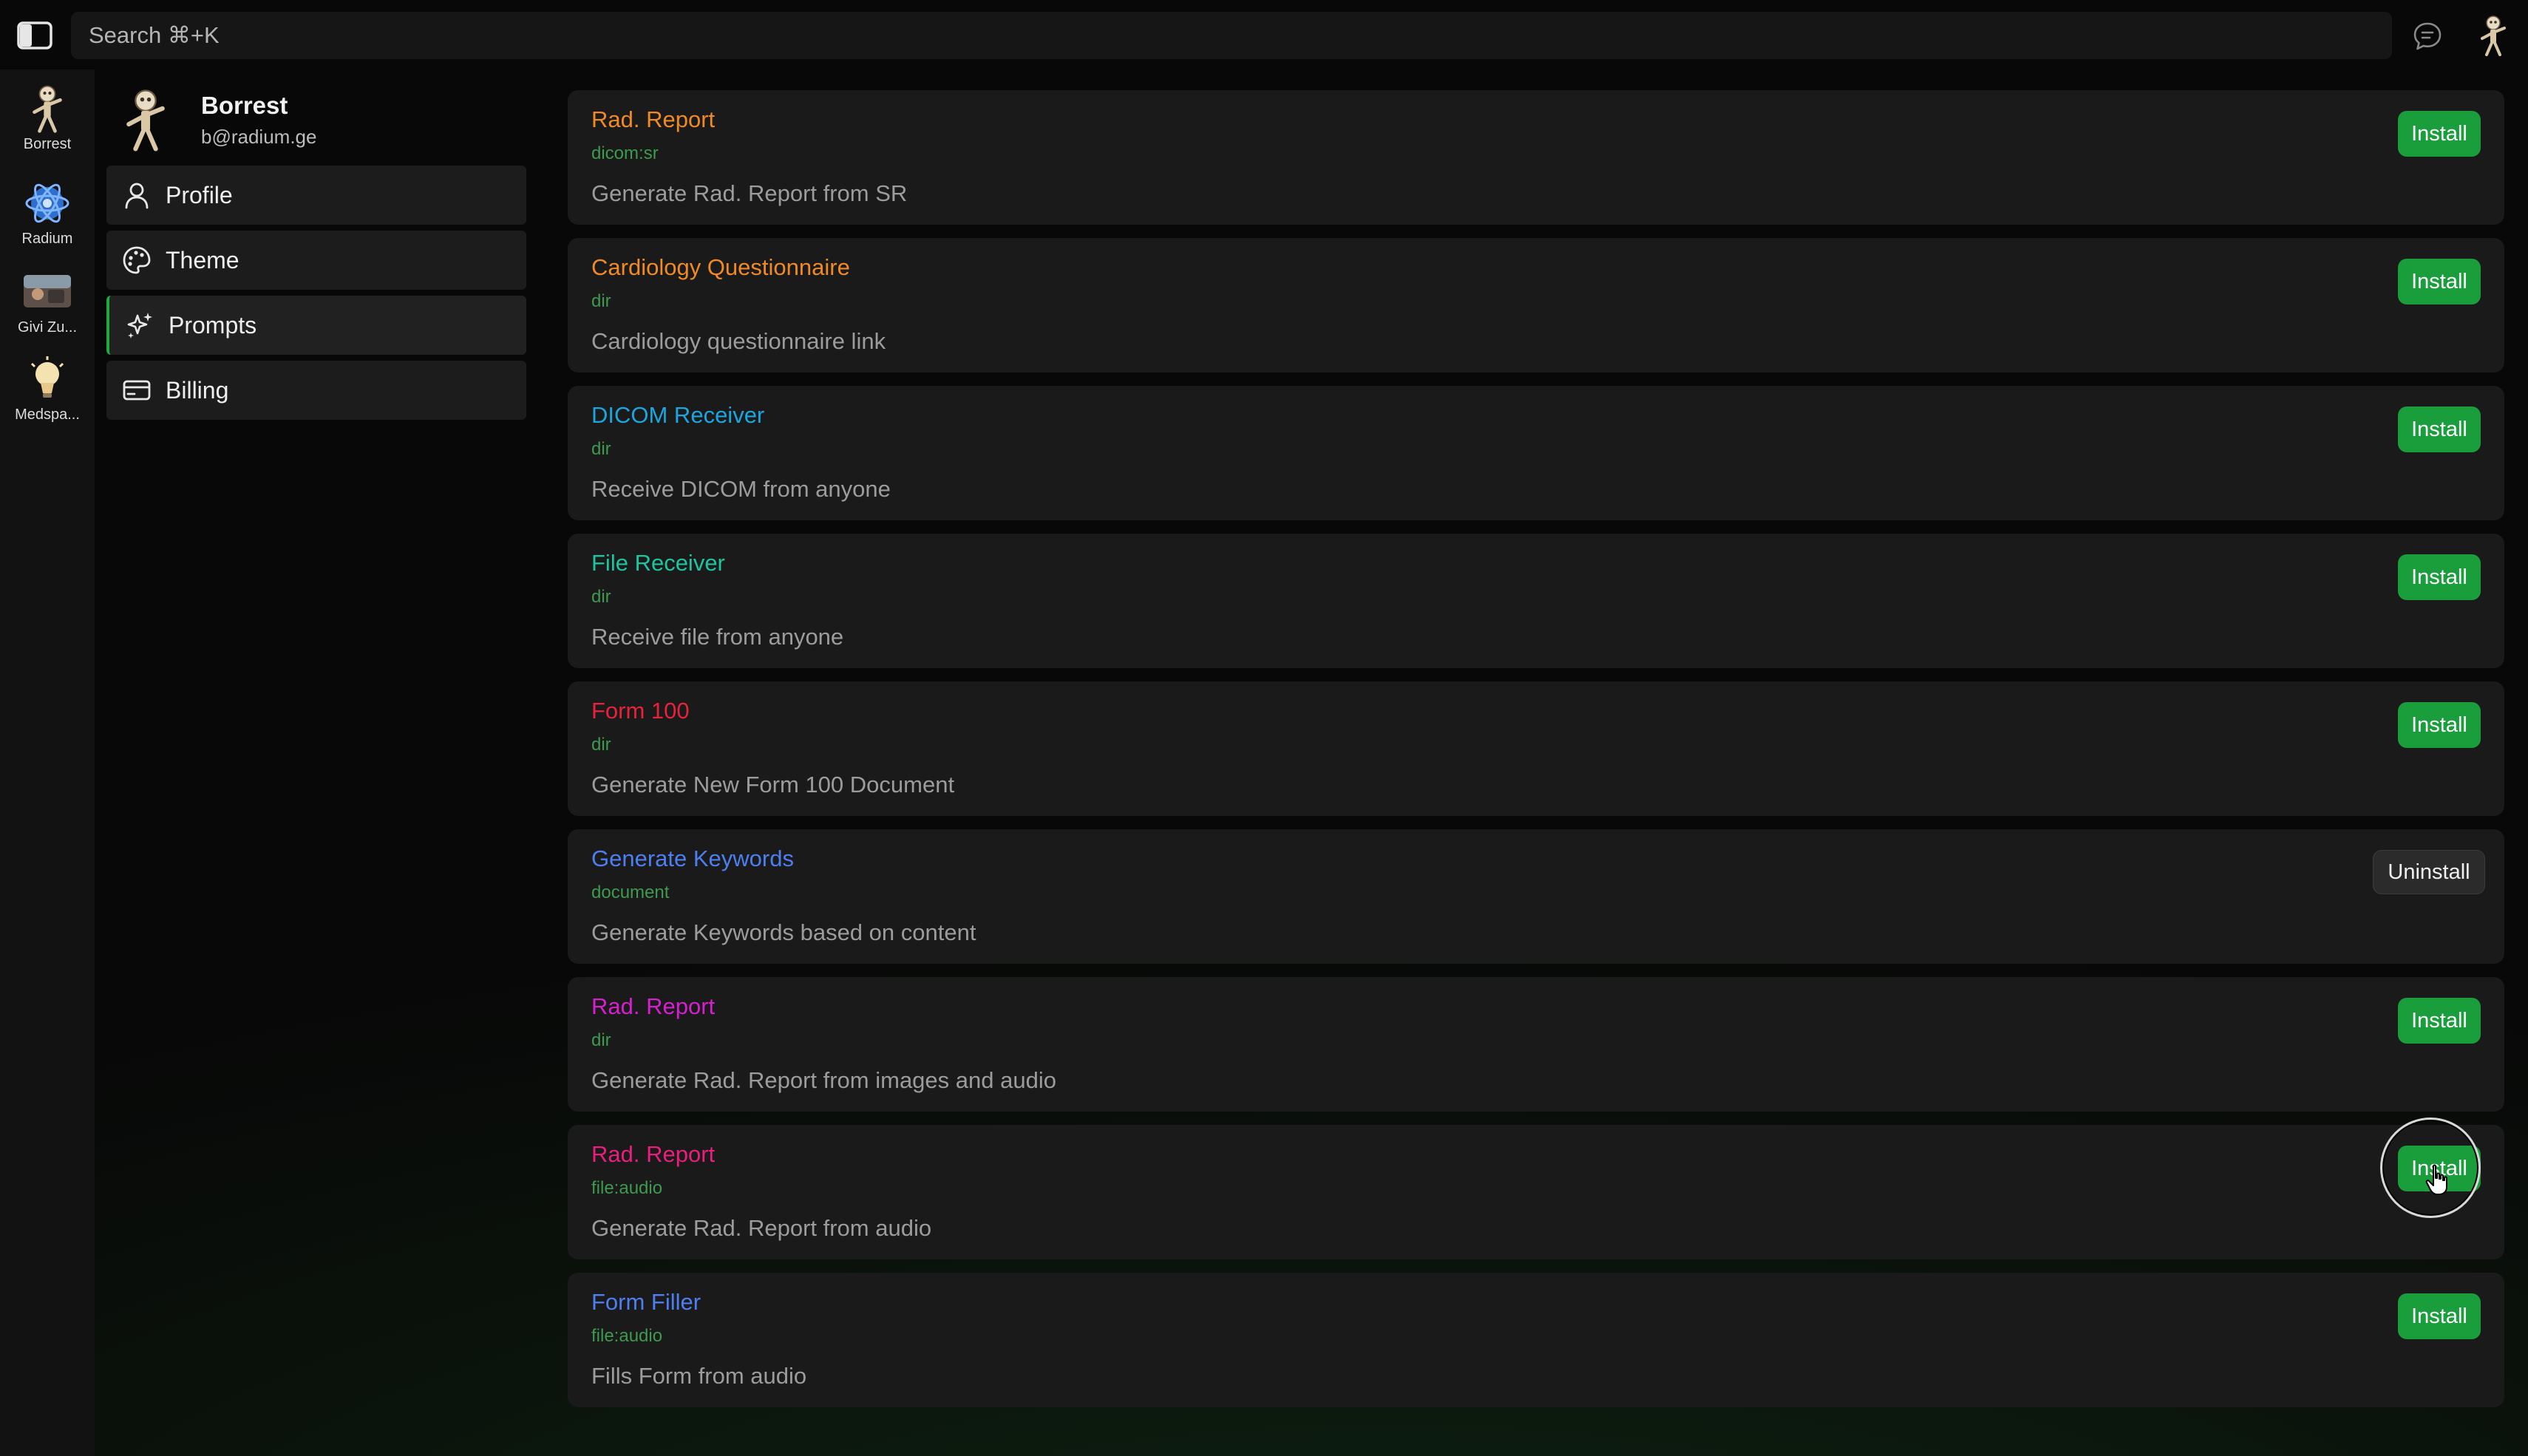 This screenshot has width=2528, height=1456. What do you see at coordinates (316, 195) in the screenshot?
I see `menu-item-profile: Profile` at bounding box center [316, 195].